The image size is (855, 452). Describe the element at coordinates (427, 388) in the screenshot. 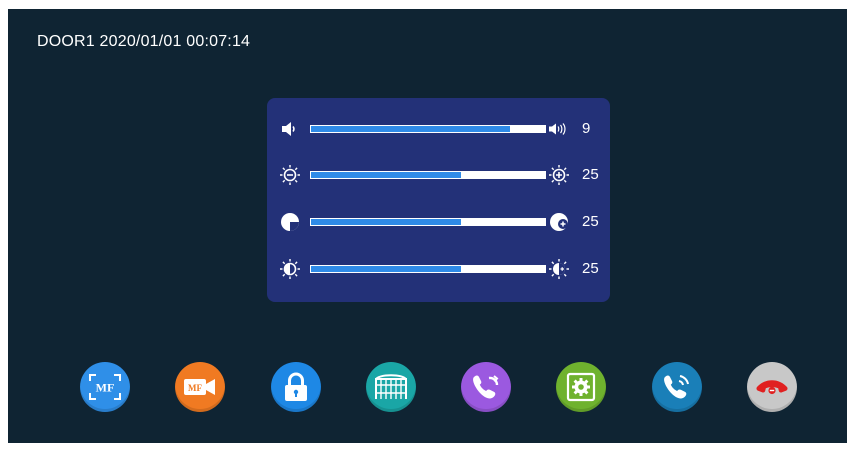

I see `control-bar: MF MF` at that location.